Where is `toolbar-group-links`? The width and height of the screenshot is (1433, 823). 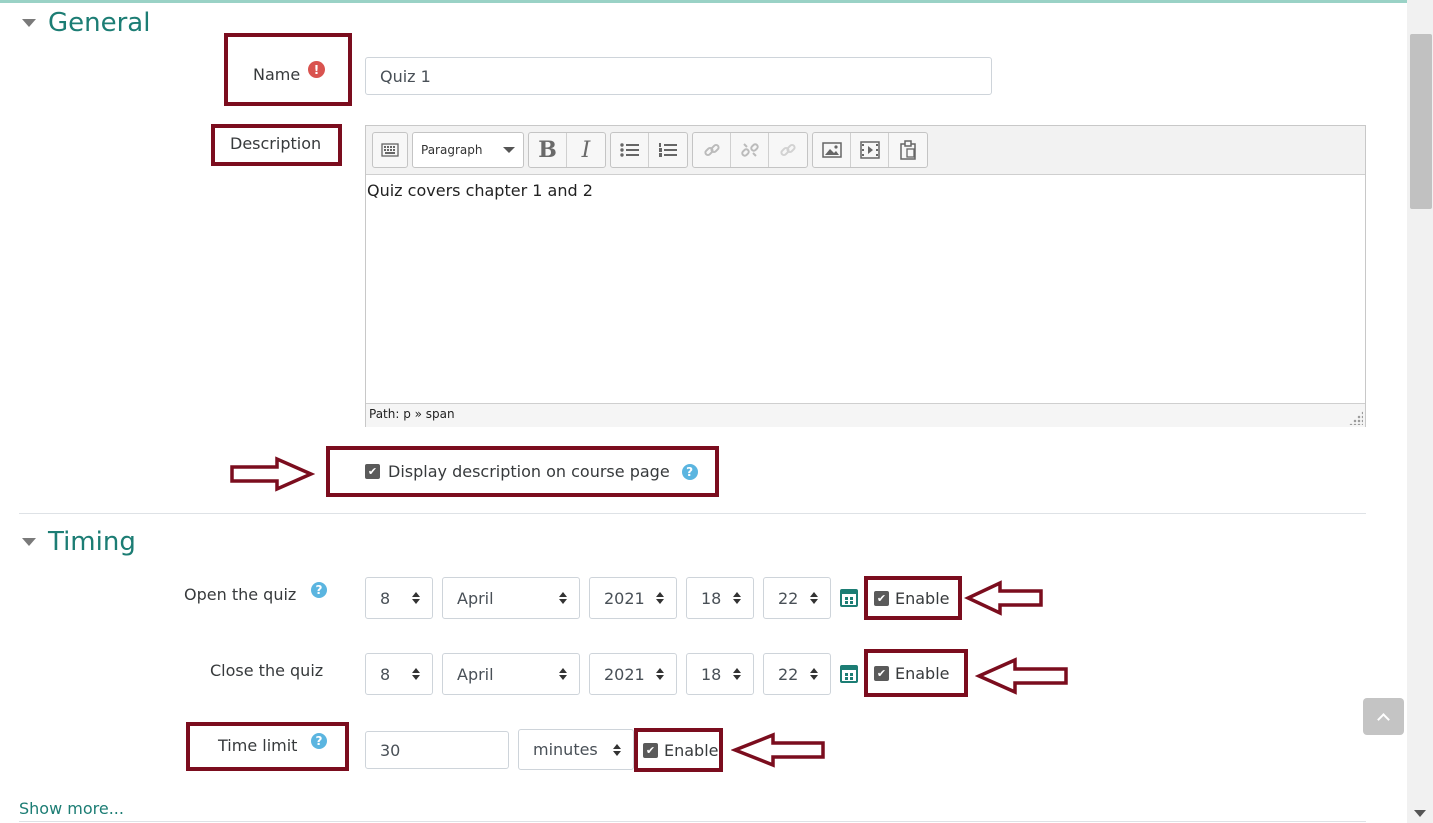 toolbar-group-links is located at coordinates (750, 150).